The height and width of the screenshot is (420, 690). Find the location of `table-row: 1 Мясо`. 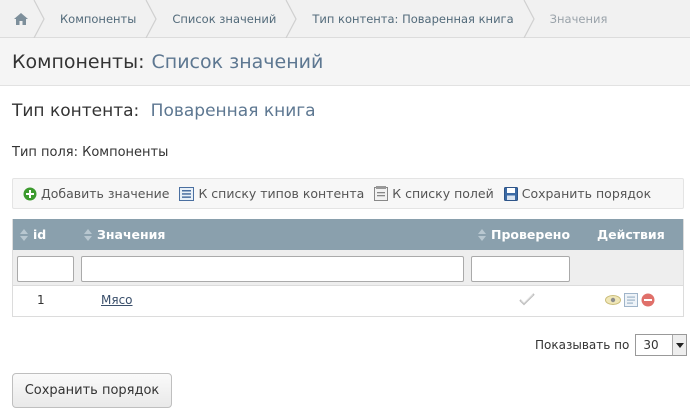

table-row: 1 Мясо is located at coordinates (348, 301).